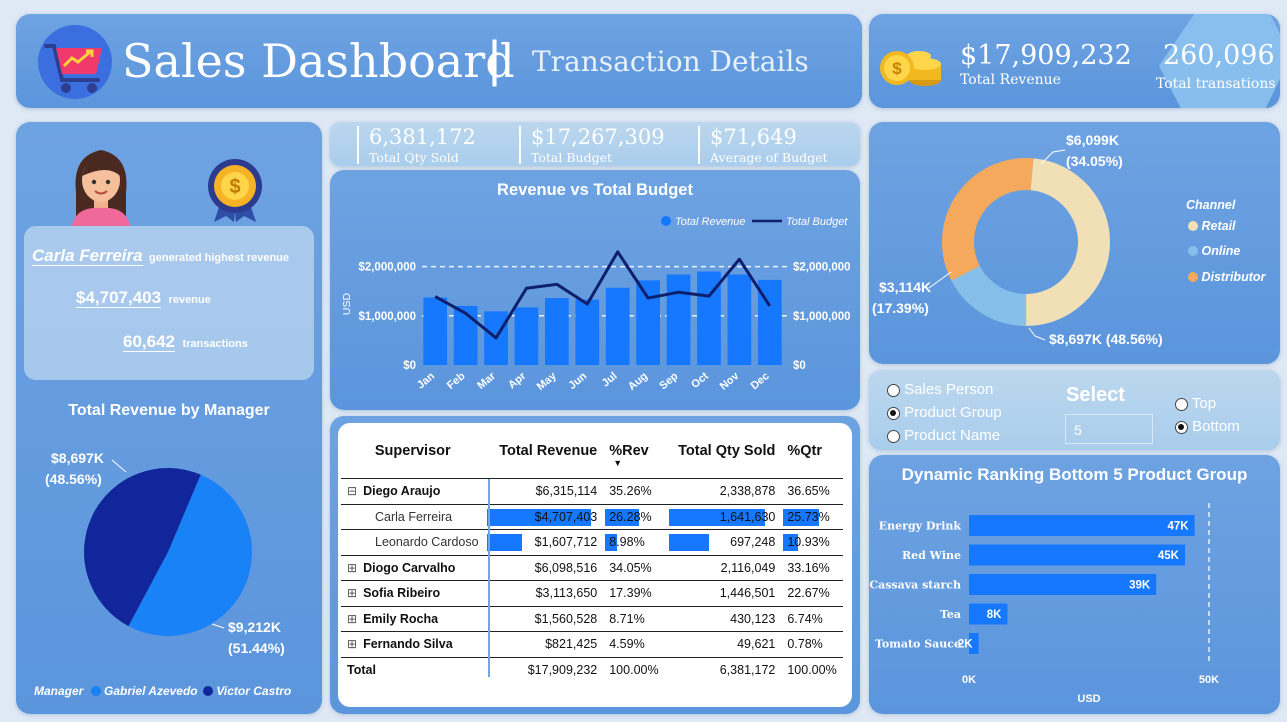 This screenshot has width=1287, height=722. I want to click on radio-bottom: Bottom, so click(1207, 426).